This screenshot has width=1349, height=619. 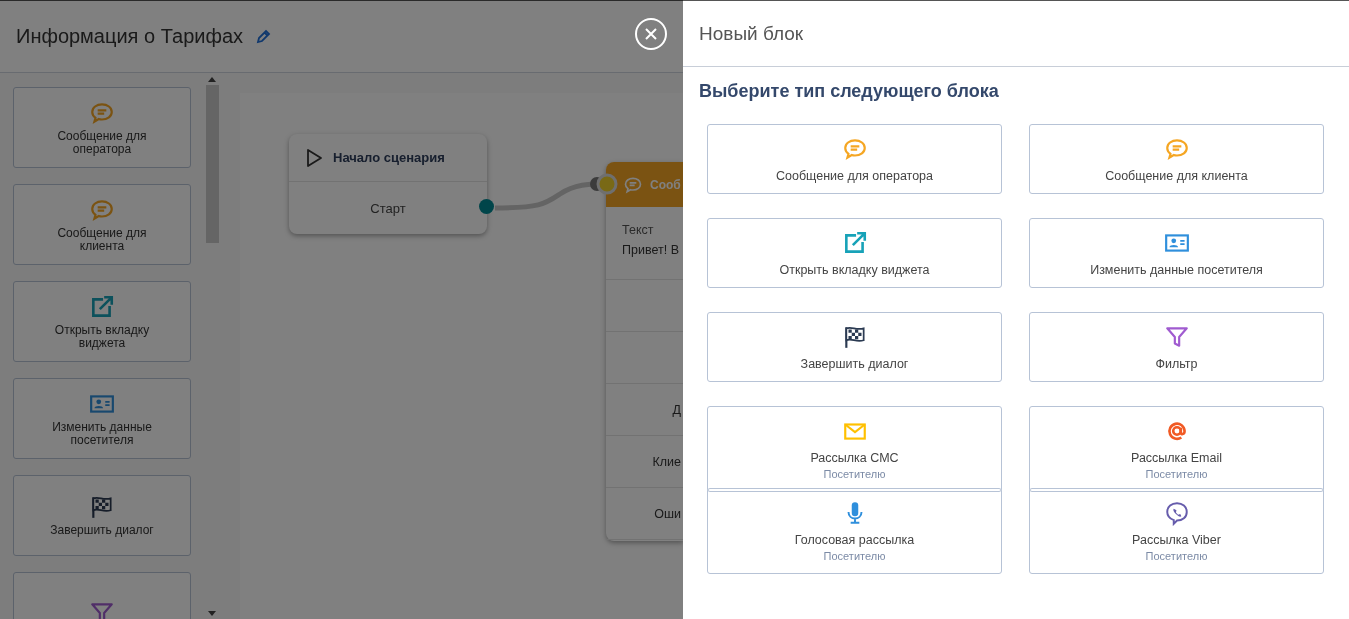 I want to click on node-title: Начало сценария, so click(x=389, y=157).